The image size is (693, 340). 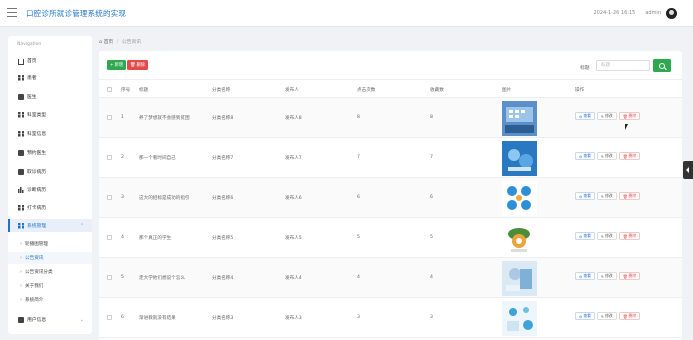 What do you see at coordinates (662, 65) in the screenshot?
I see `search-button` at bounding box center [662, 65].